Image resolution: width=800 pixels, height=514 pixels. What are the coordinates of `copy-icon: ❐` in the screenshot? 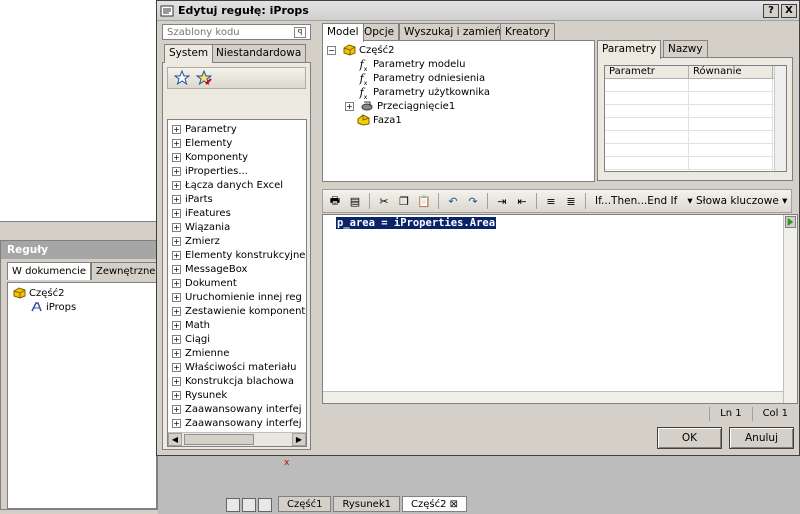 It's located at (404, 201).